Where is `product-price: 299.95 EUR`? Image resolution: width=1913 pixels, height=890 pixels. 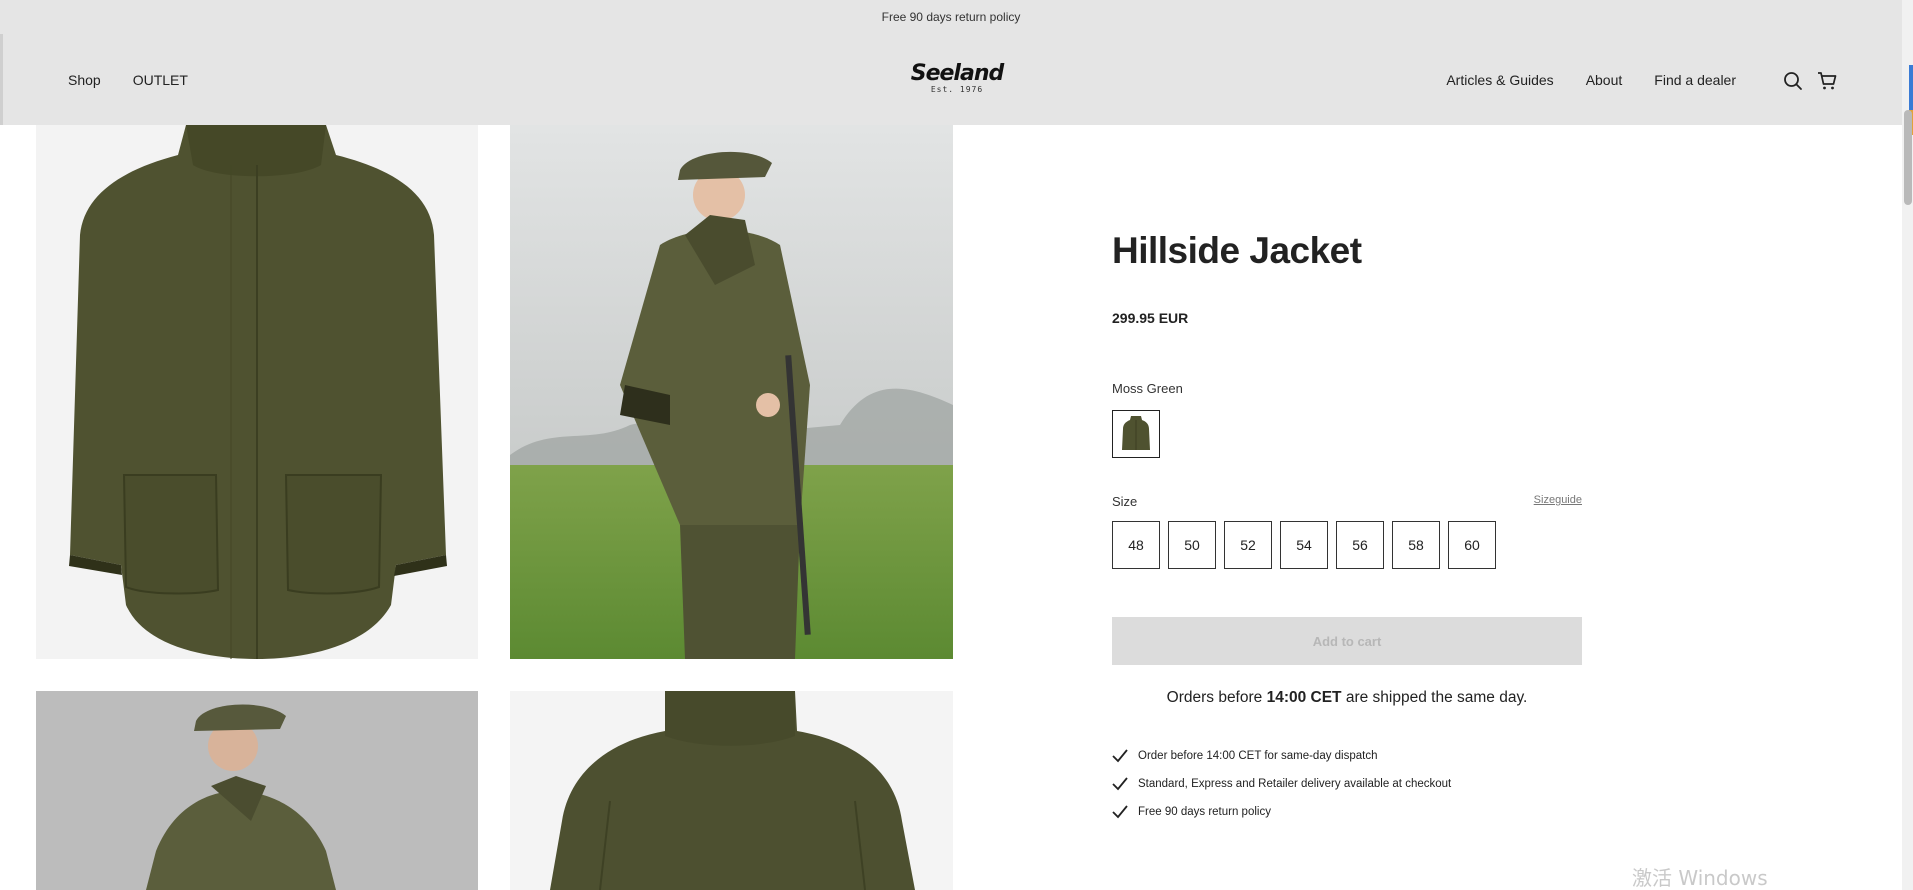
product-price: 299.95 EUR is located at coordinates (1150, 318).